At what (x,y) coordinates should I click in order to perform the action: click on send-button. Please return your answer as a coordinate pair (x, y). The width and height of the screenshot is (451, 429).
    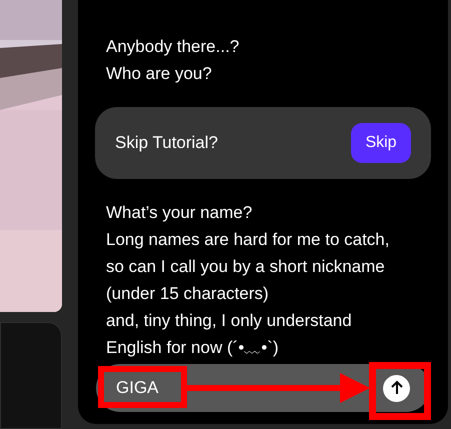
    Looking at the image, I should click on (396, 388).